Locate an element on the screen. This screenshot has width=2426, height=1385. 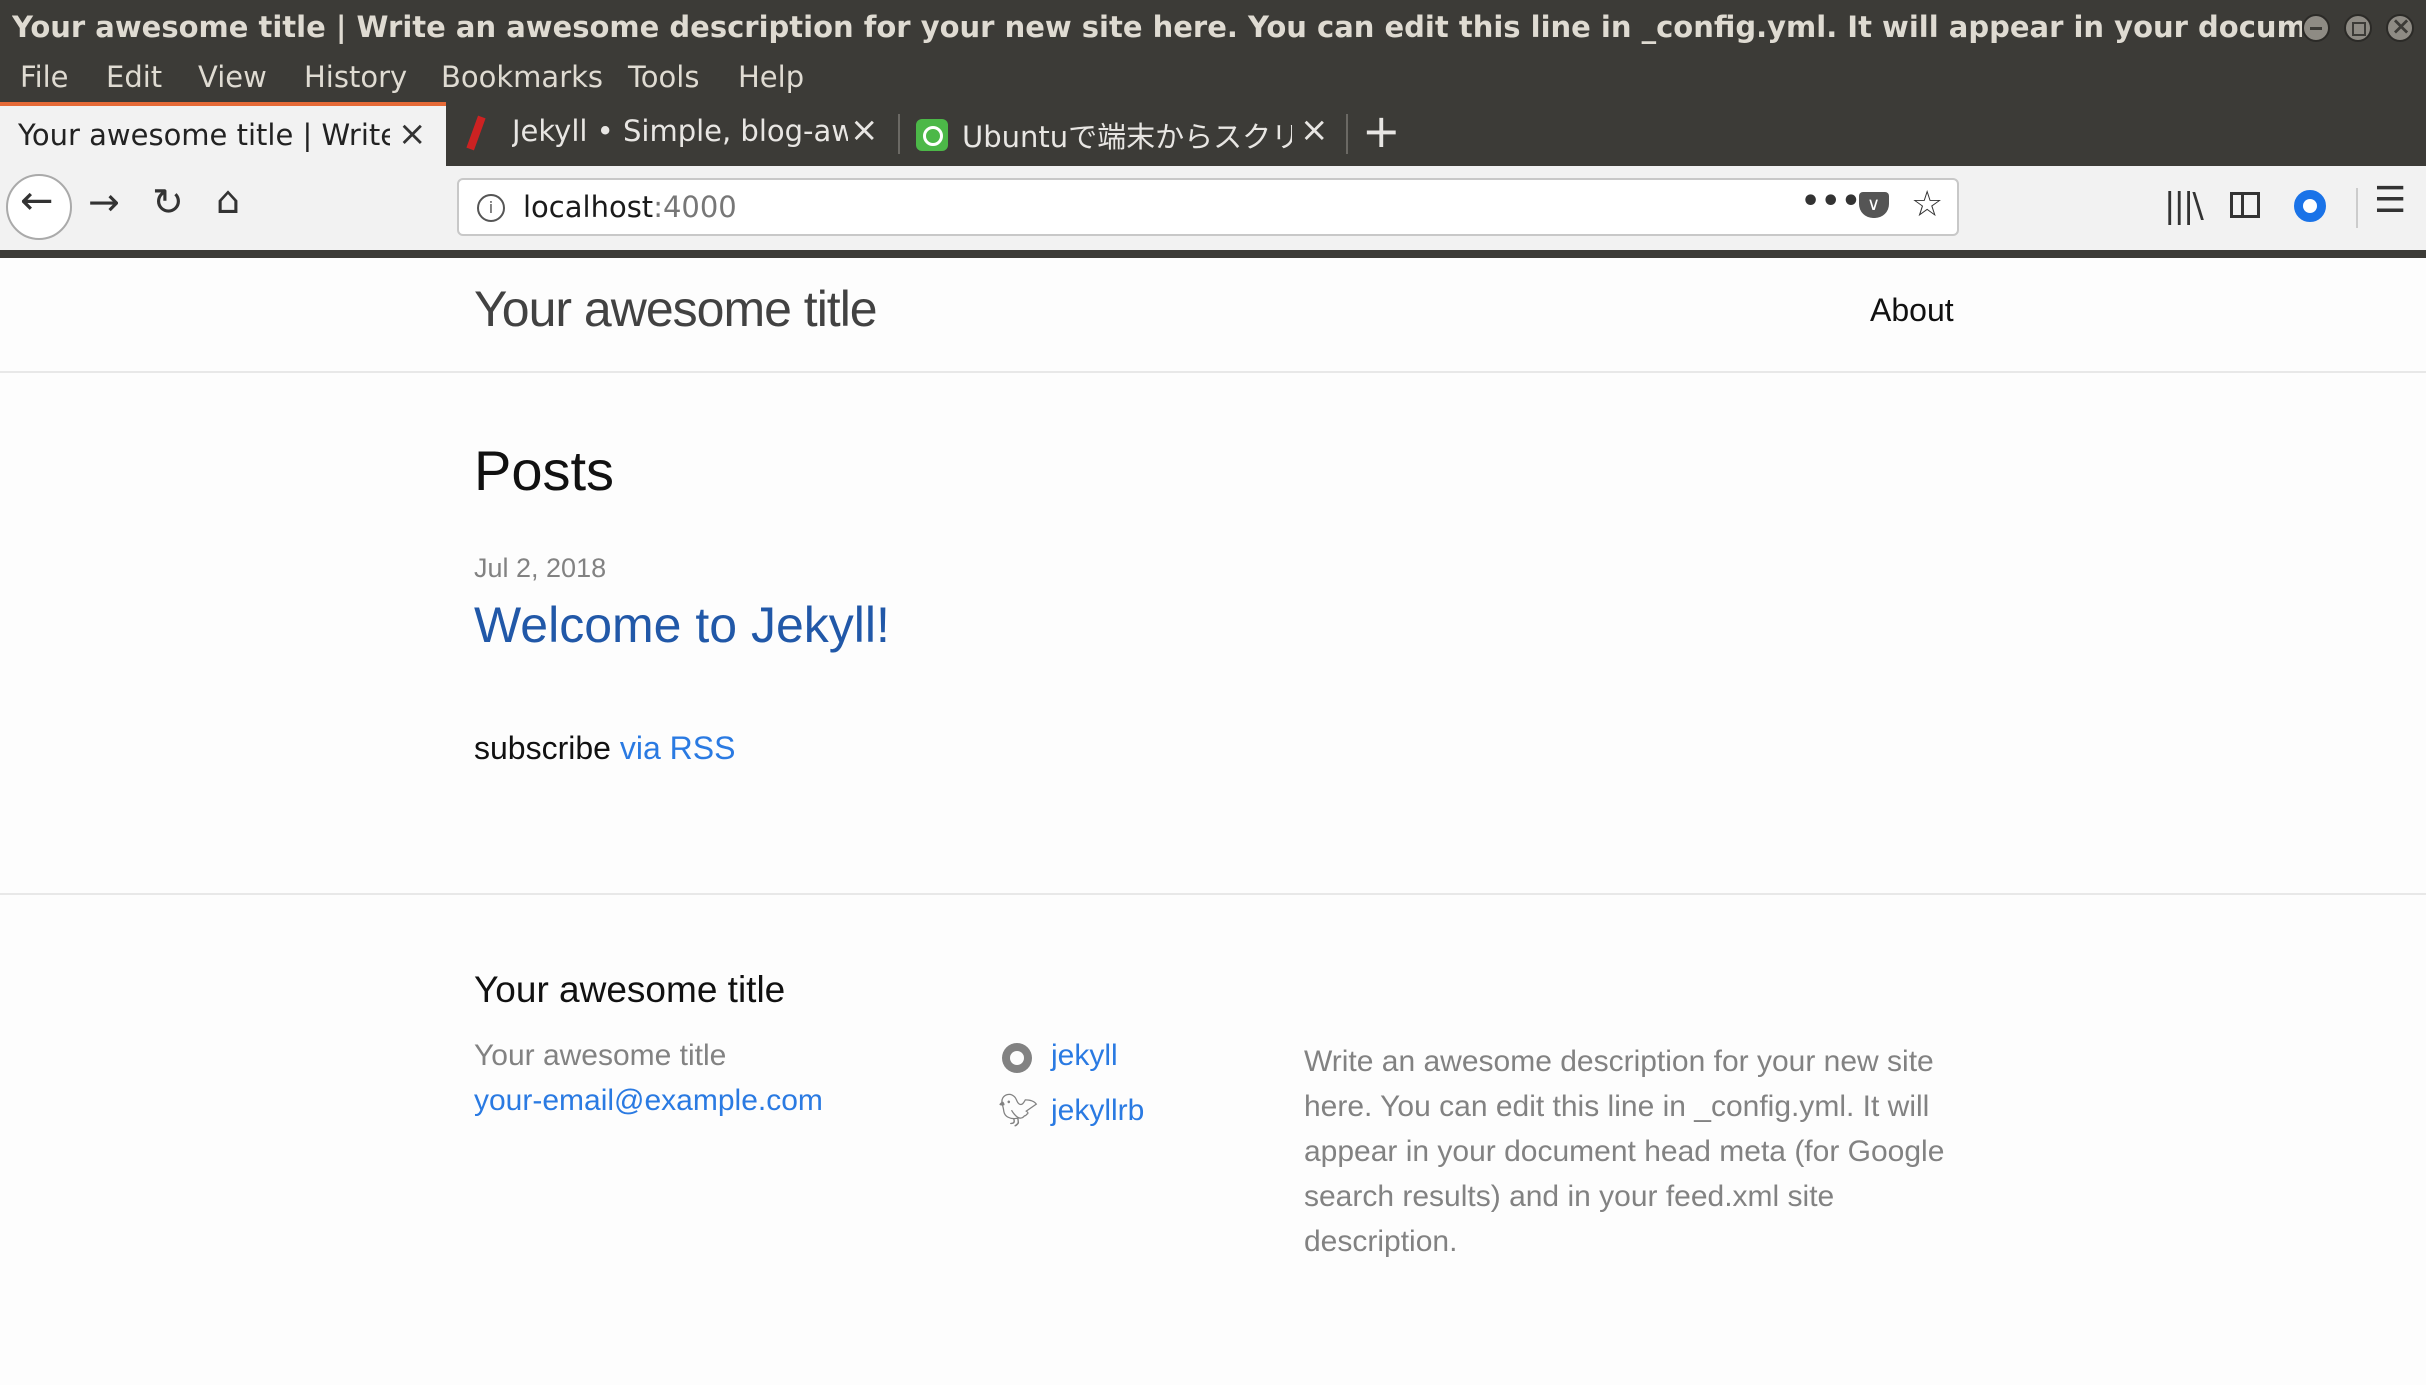
maximize-button is located at coordinates (2358, 28).